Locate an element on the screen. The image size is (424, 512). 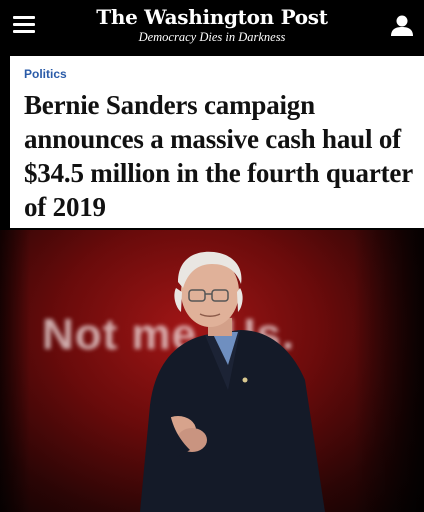
section-kicker-link: Politics is located at coordinates (45, 74).